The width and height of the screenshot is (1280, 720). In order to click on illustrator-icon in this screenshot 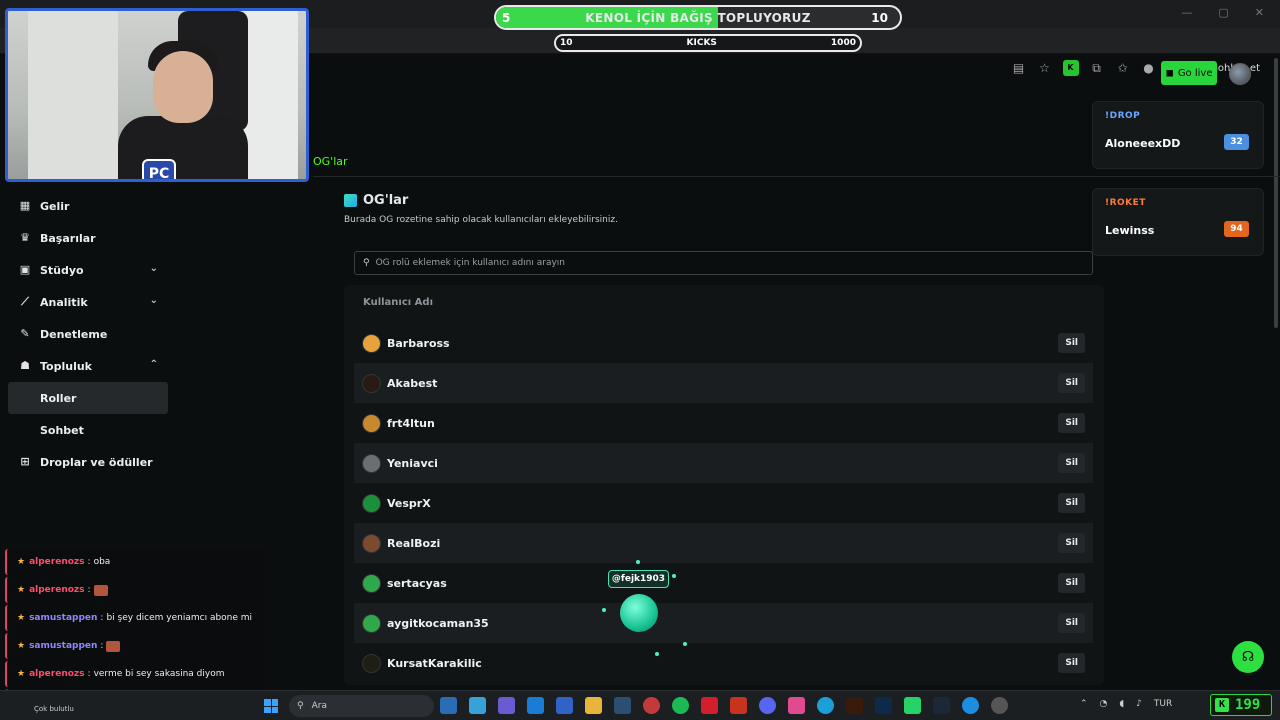, I will do `click(854, 705)`.